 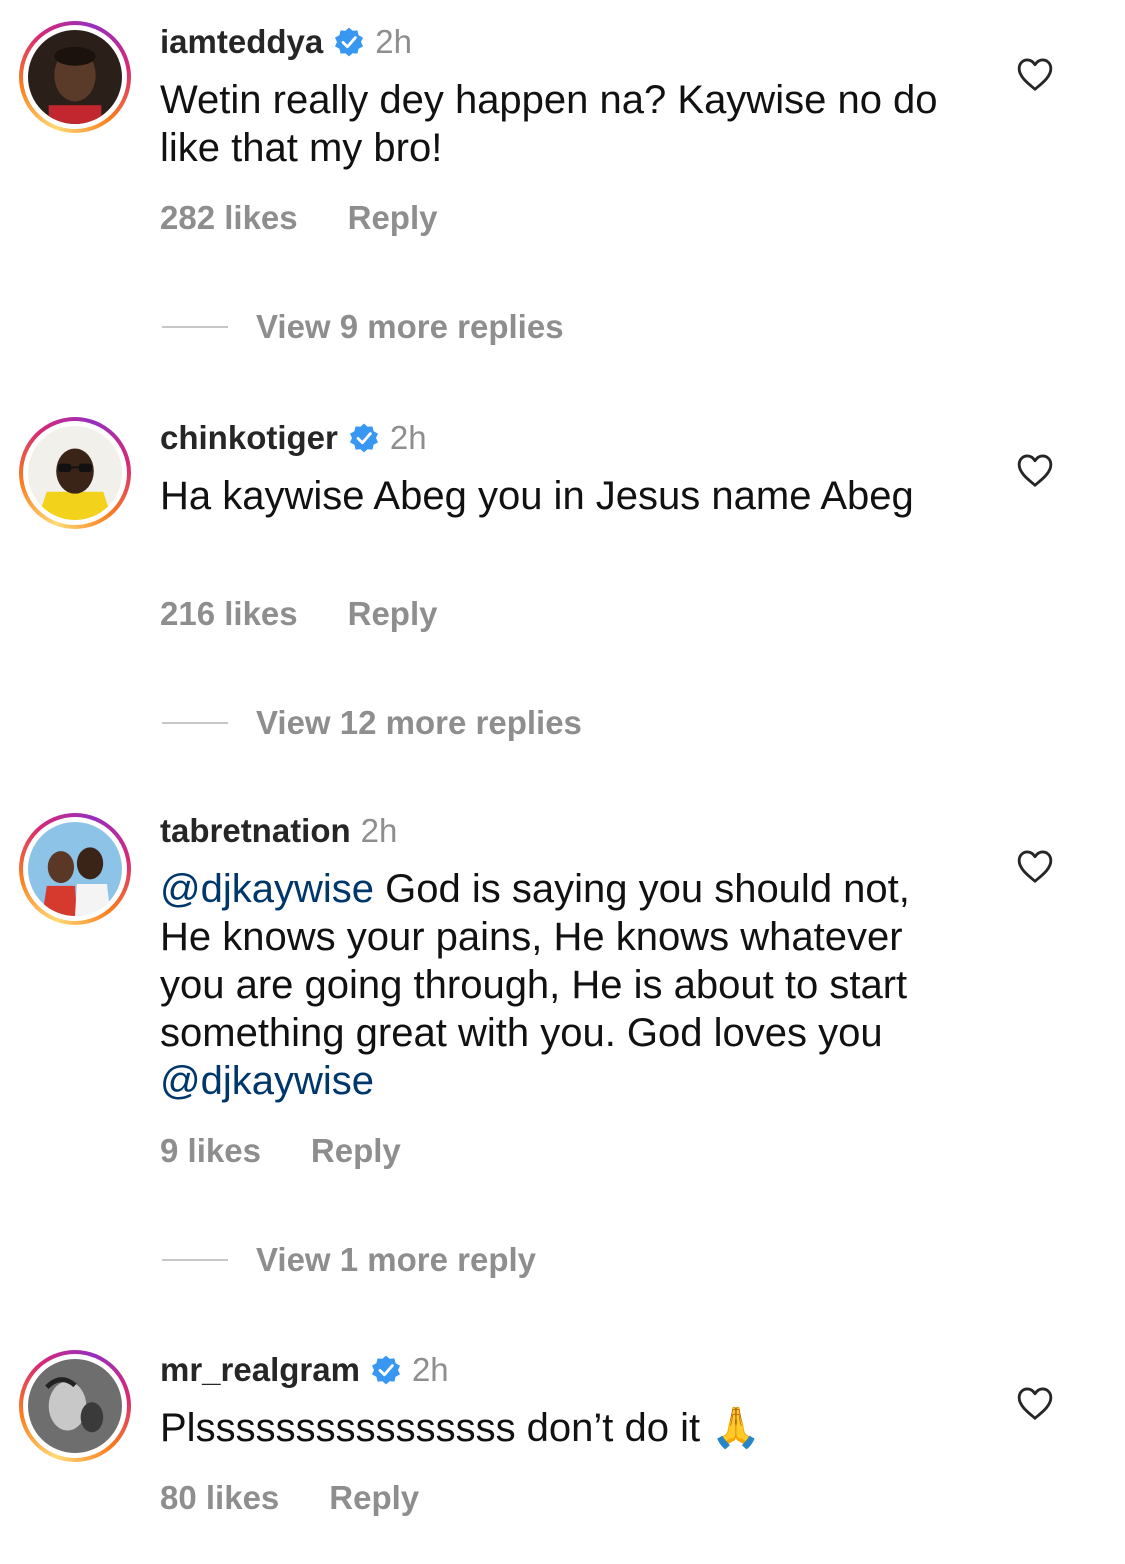 I want to click on comment-header: iamteddya 2h, so click(x=286, y=42).